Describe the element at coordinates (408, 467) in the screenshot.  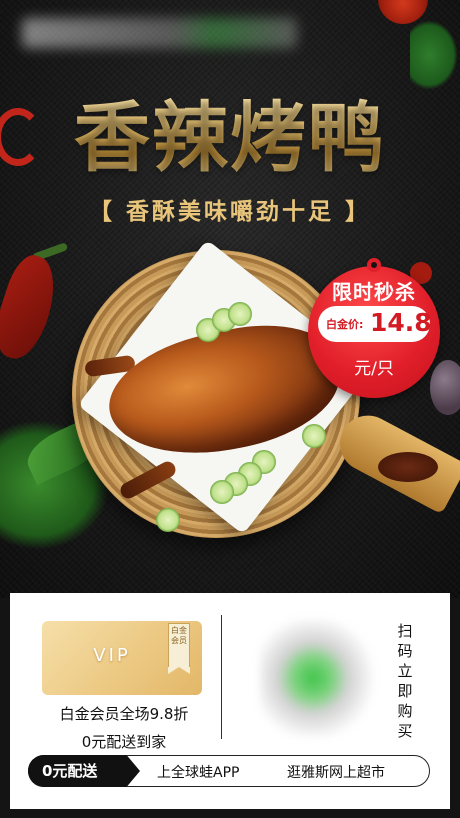
I see `star-anise-image` at that location.